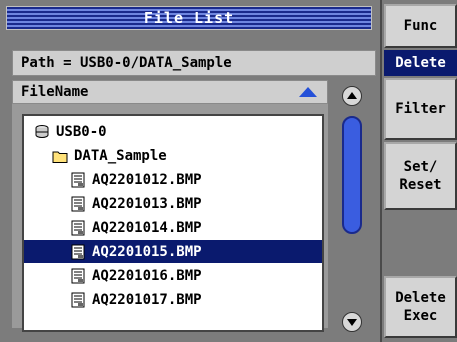 Image resolution: width=457 pixels, height=342 pixels. I want to click on tree-row: AQ2201016.BMP, so click(113, 275).